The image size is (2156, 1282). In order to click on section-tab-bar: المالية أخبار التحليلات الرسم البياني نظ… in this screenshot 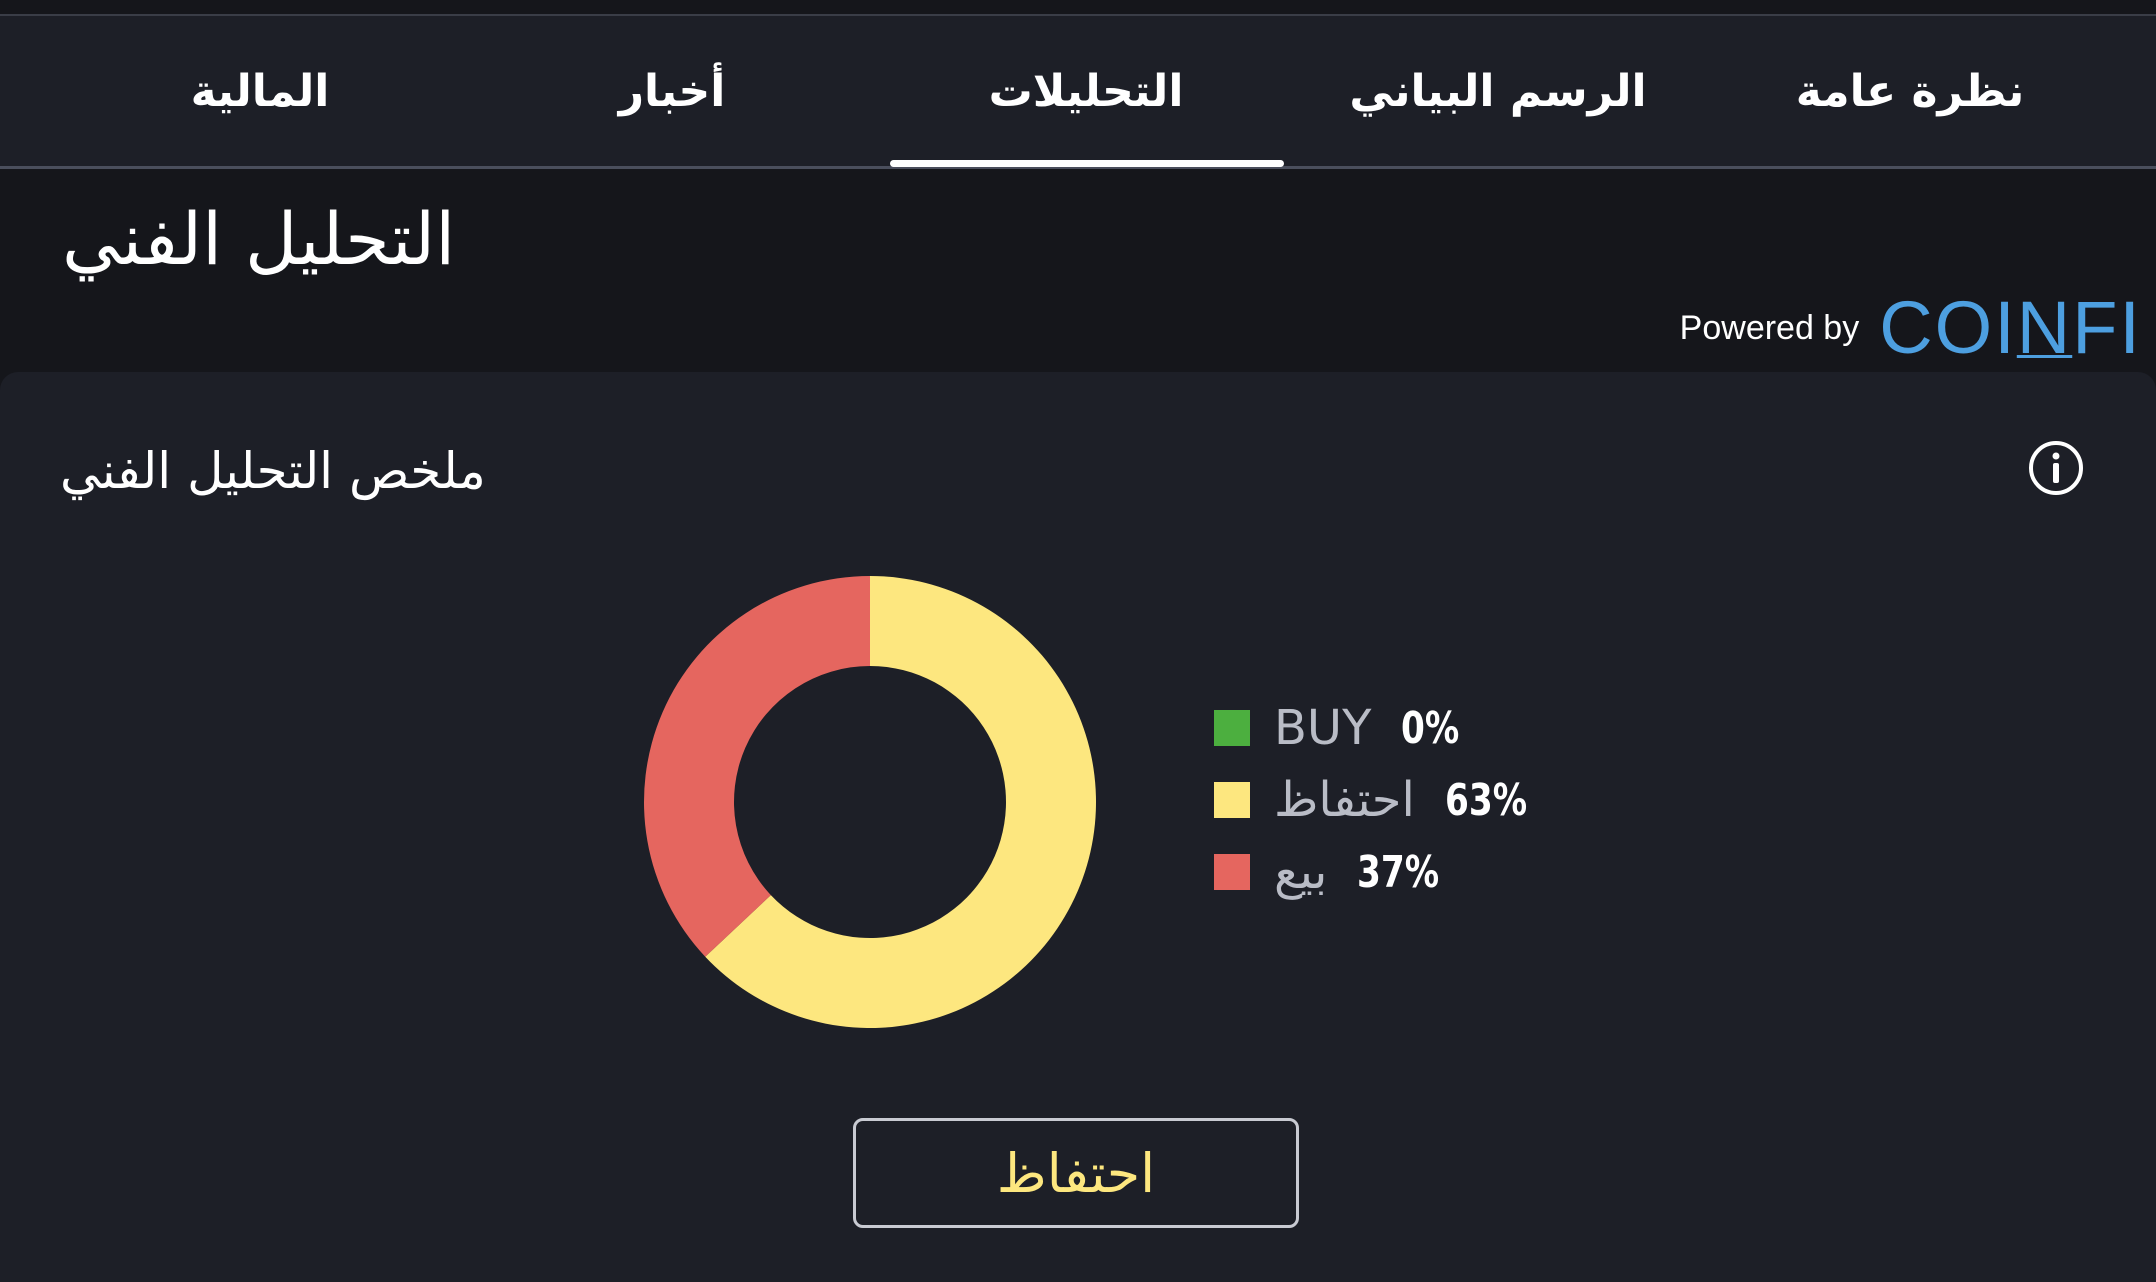, I will do `click(1078, 92)`.